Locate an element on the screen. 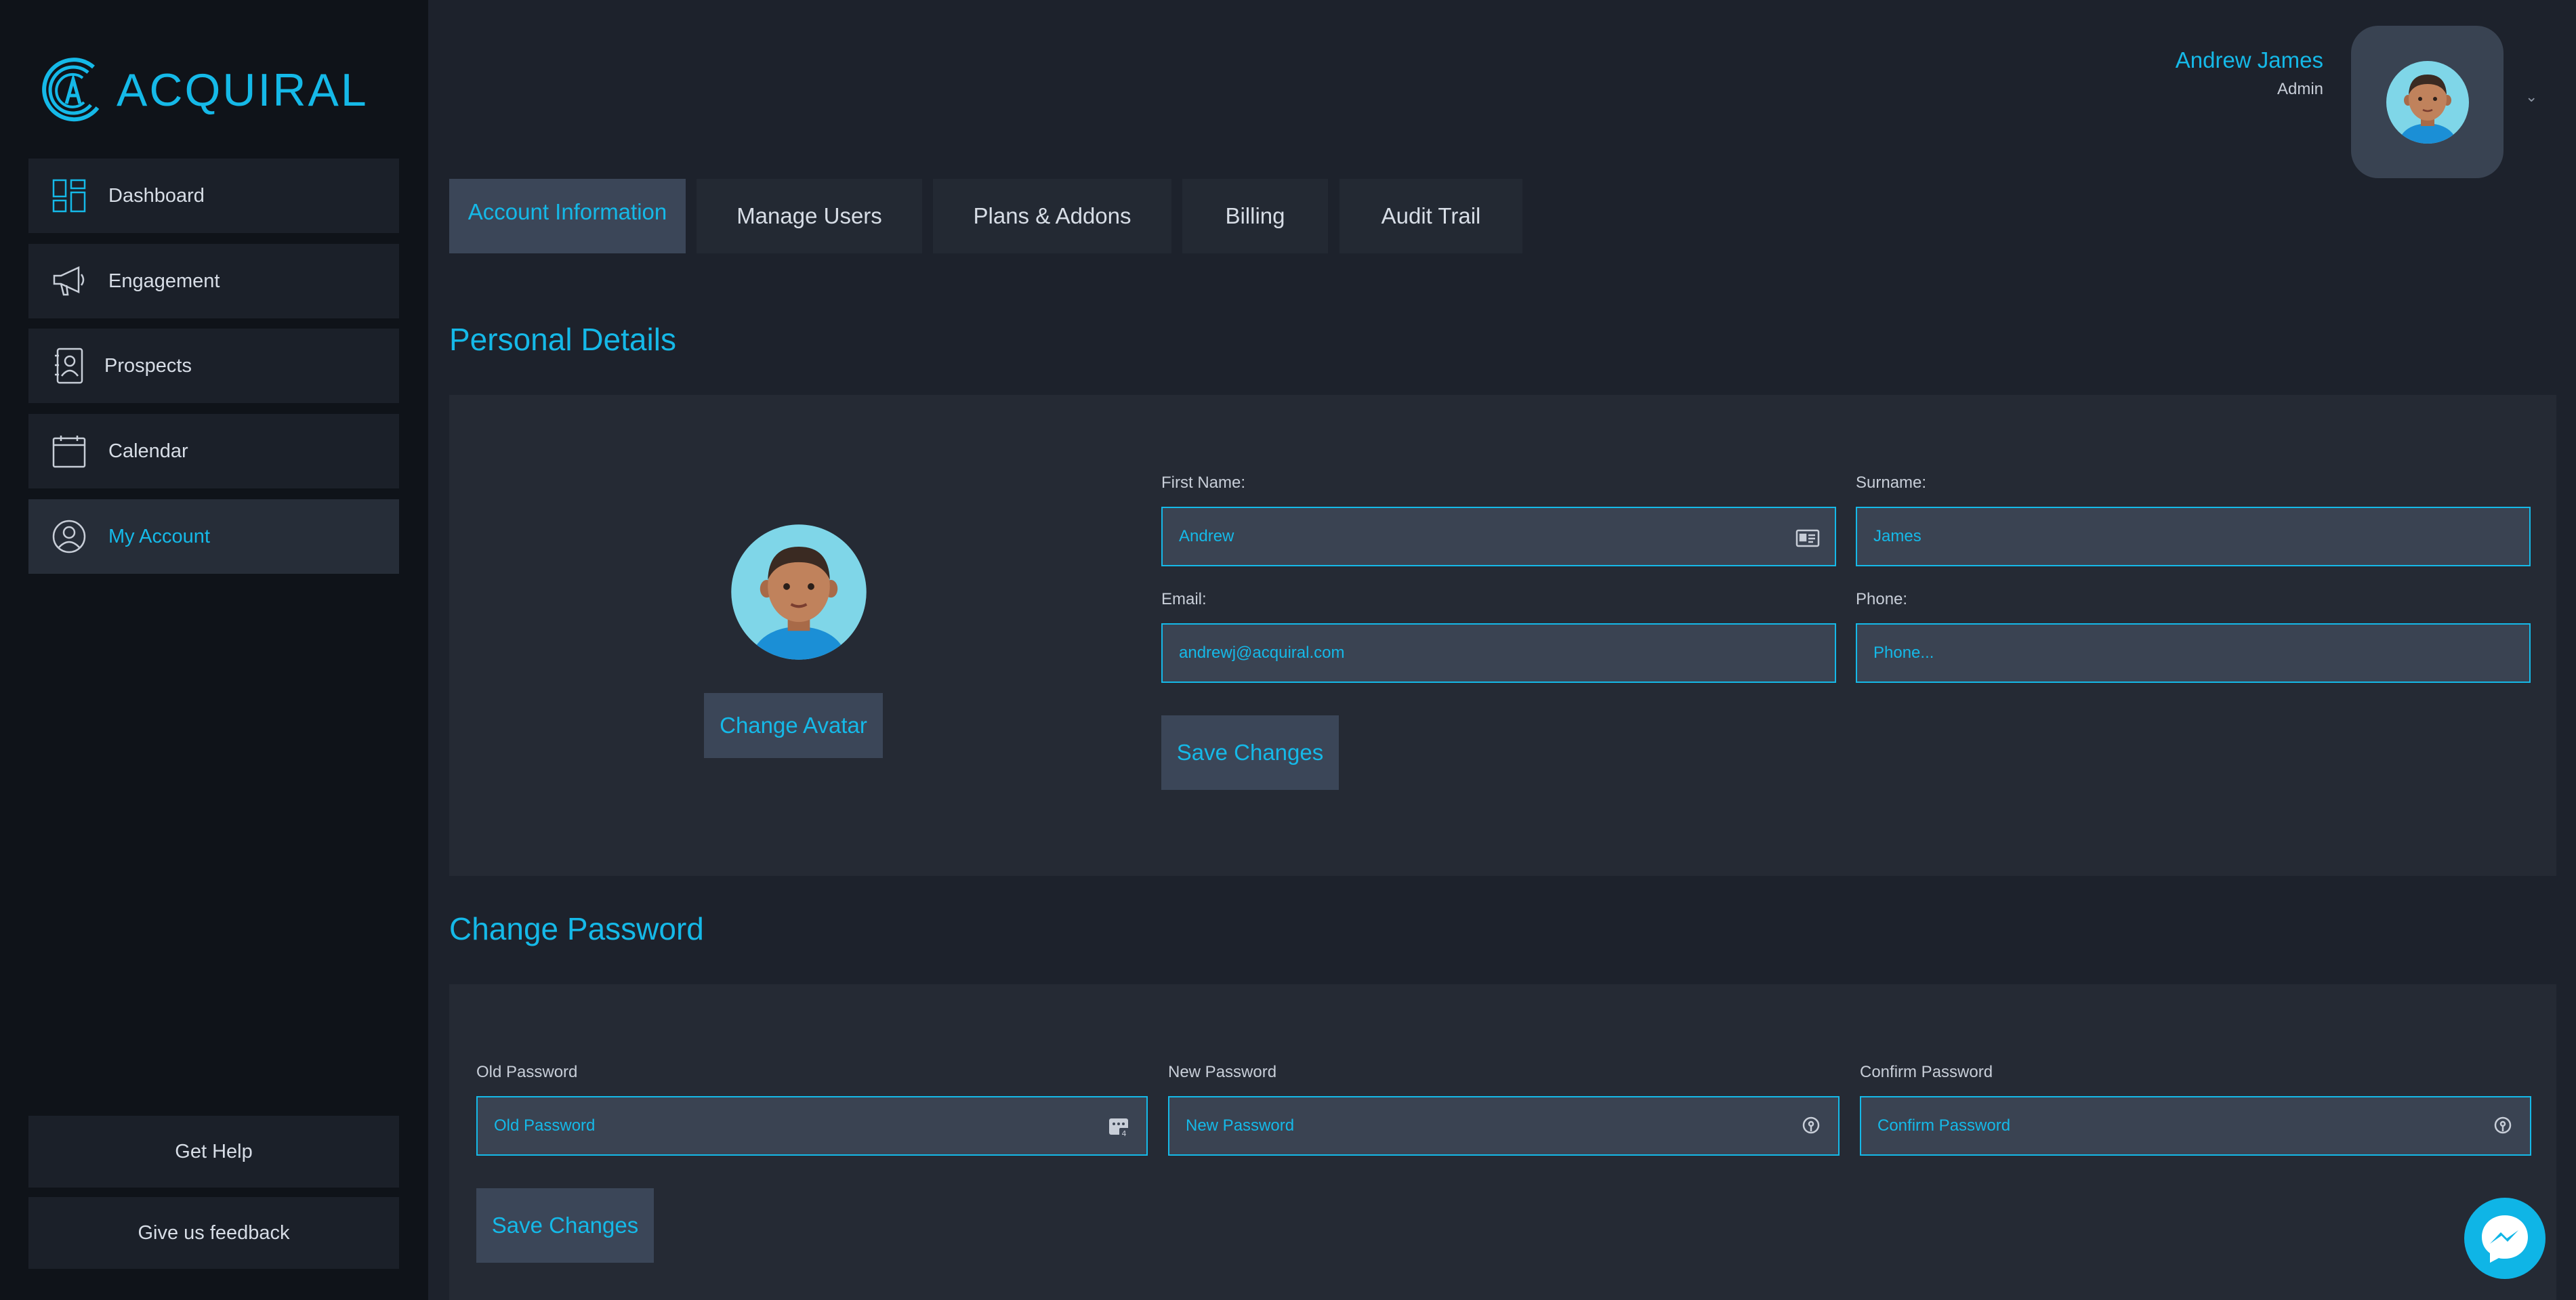  dashboard-icon is located at coordinates (69, 195).